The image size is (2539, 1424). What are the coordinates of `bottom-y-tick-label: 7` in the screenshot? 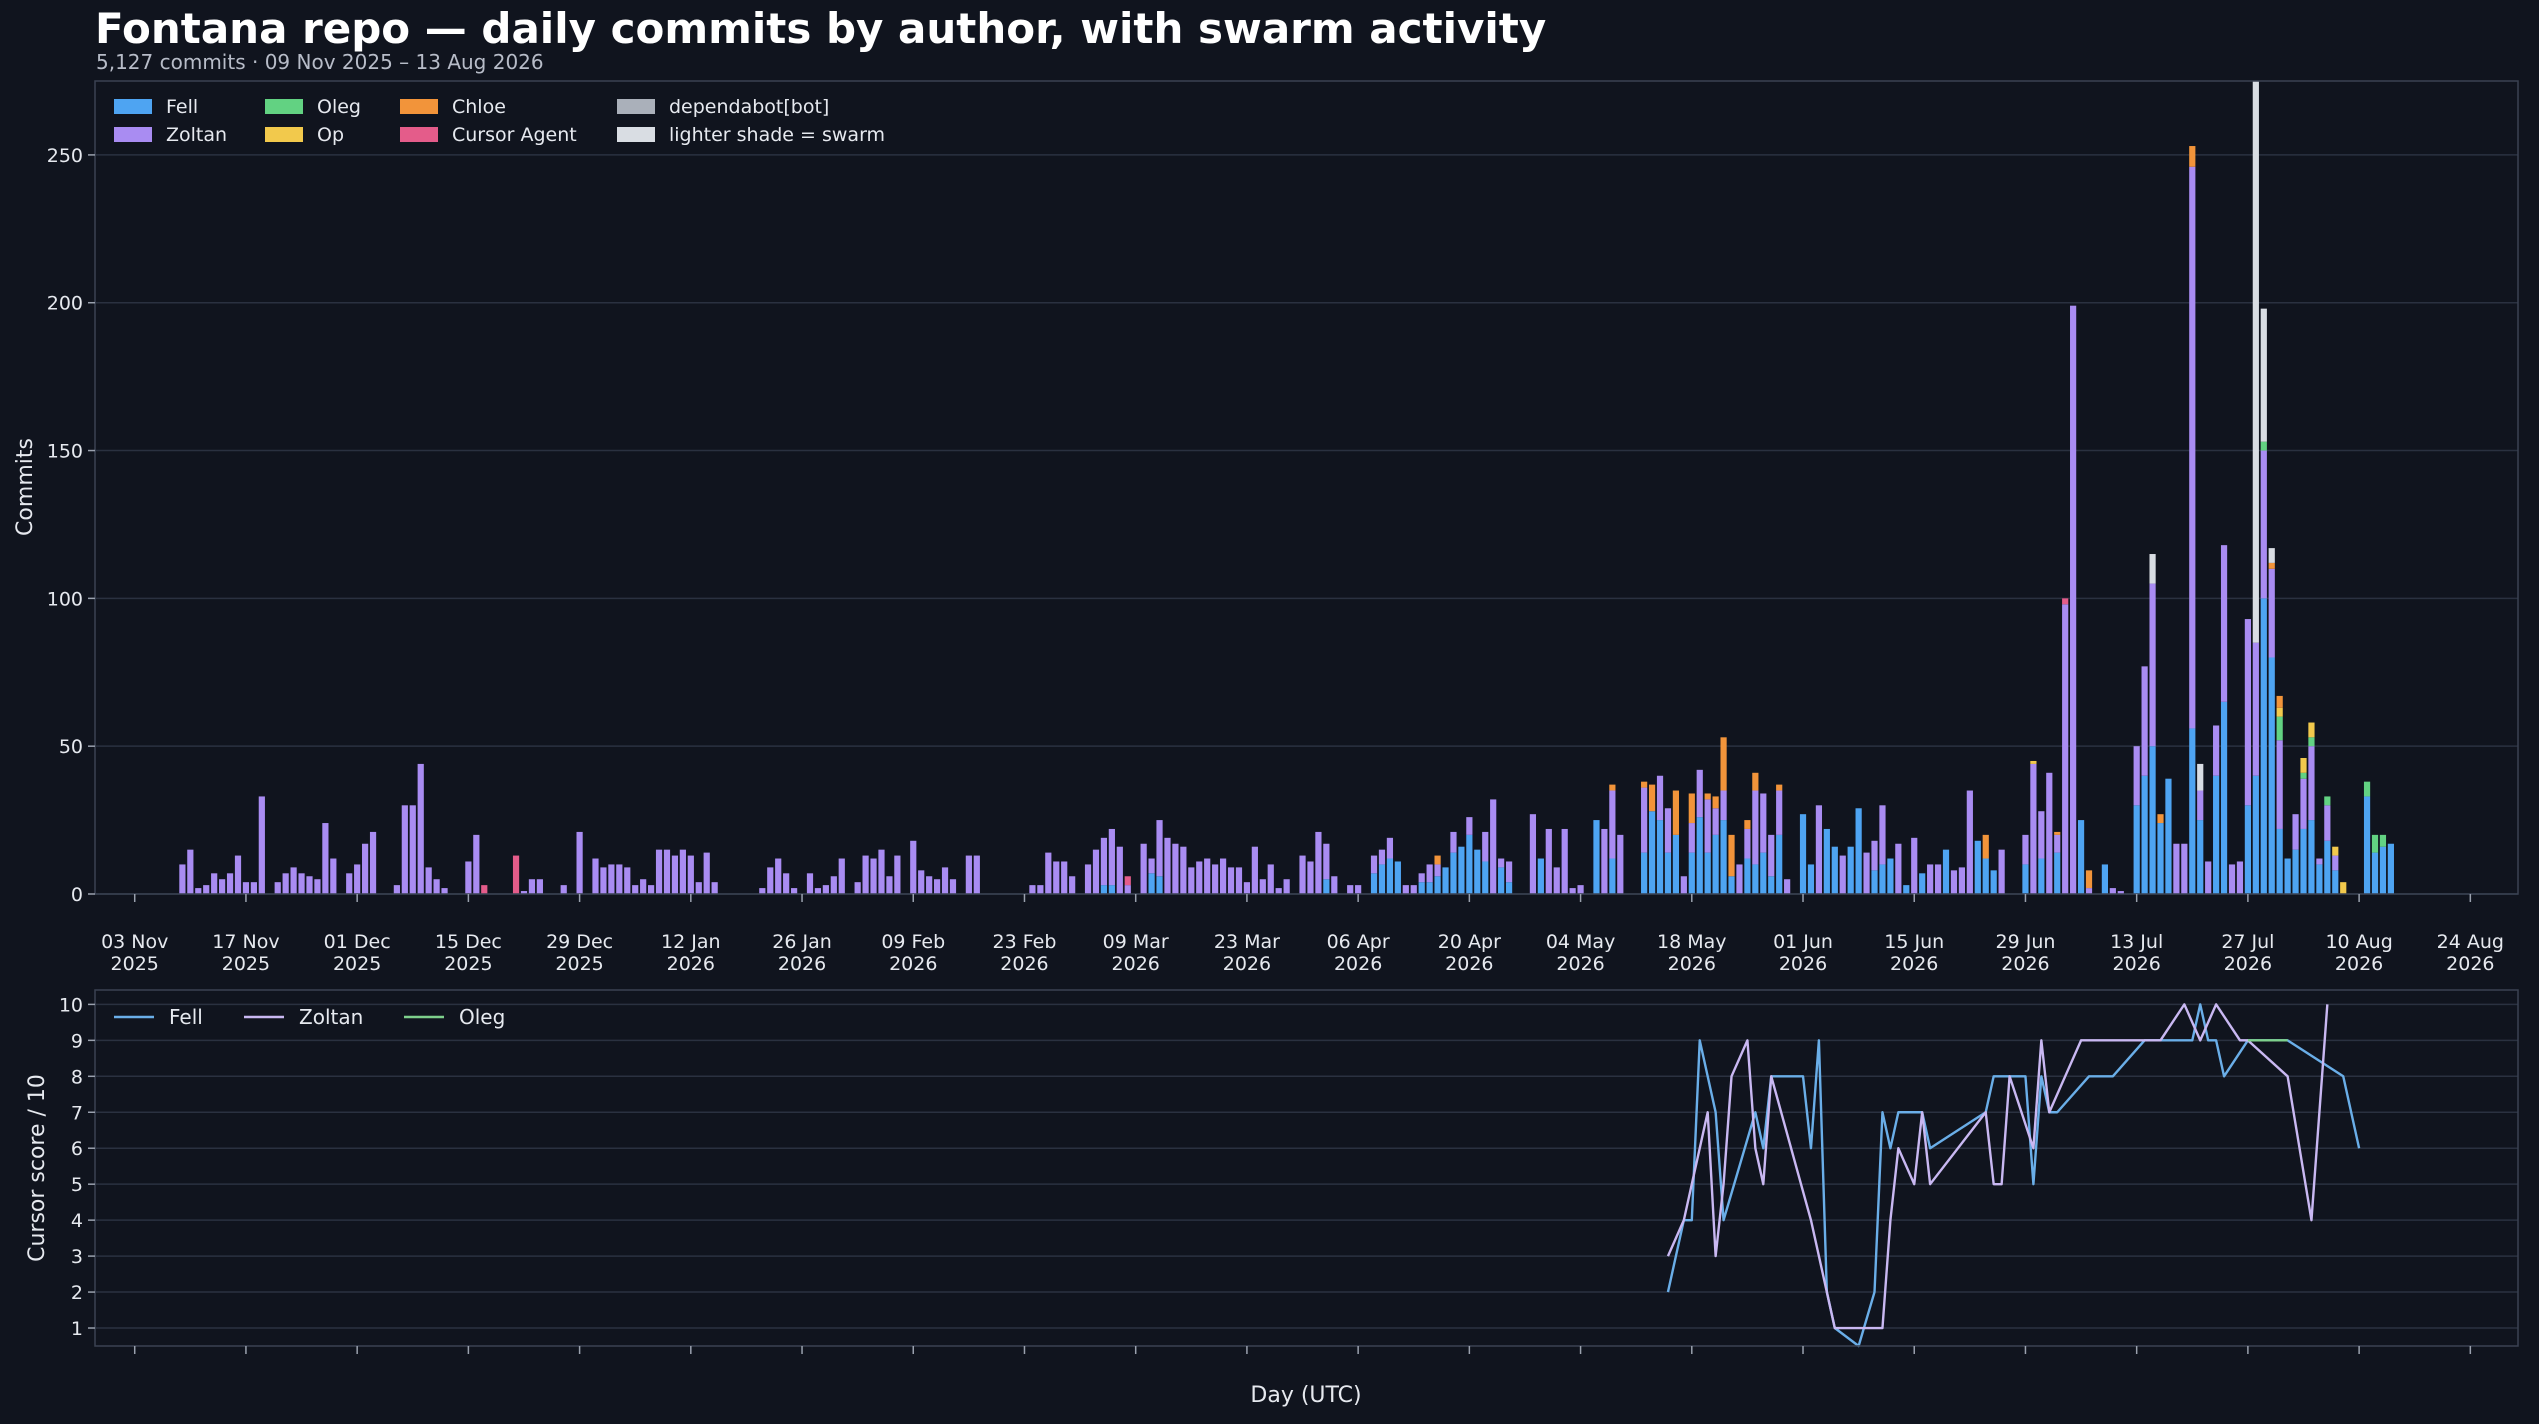 It's located at (77, 1113).